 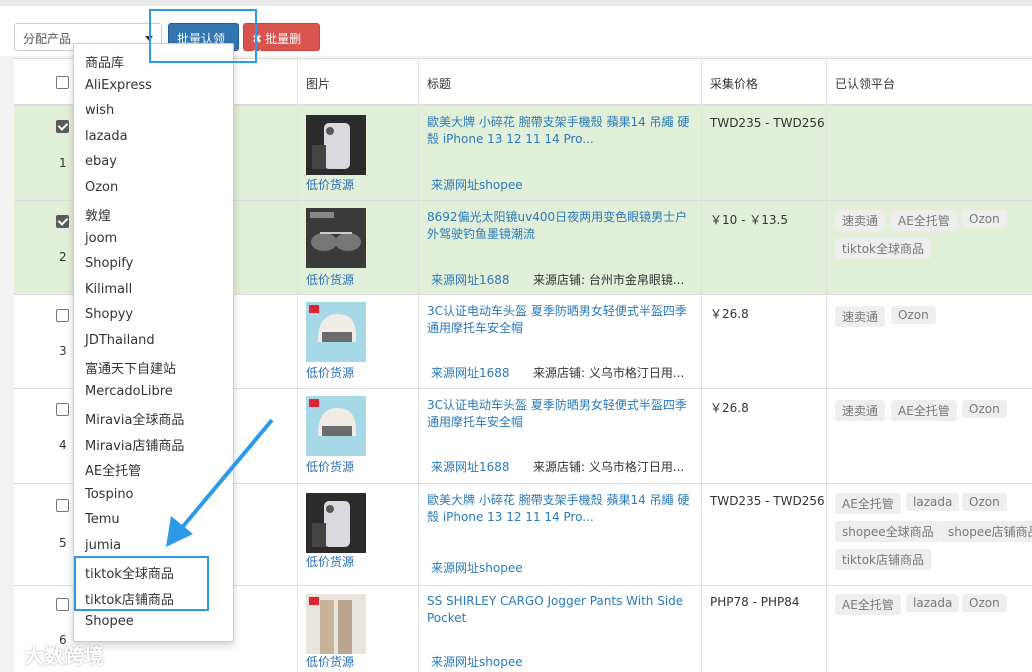 What do you see at coordinates (220, 482) in the screenshot?
I see `annotation-arrow-icon` at bounding box center [220, 482].